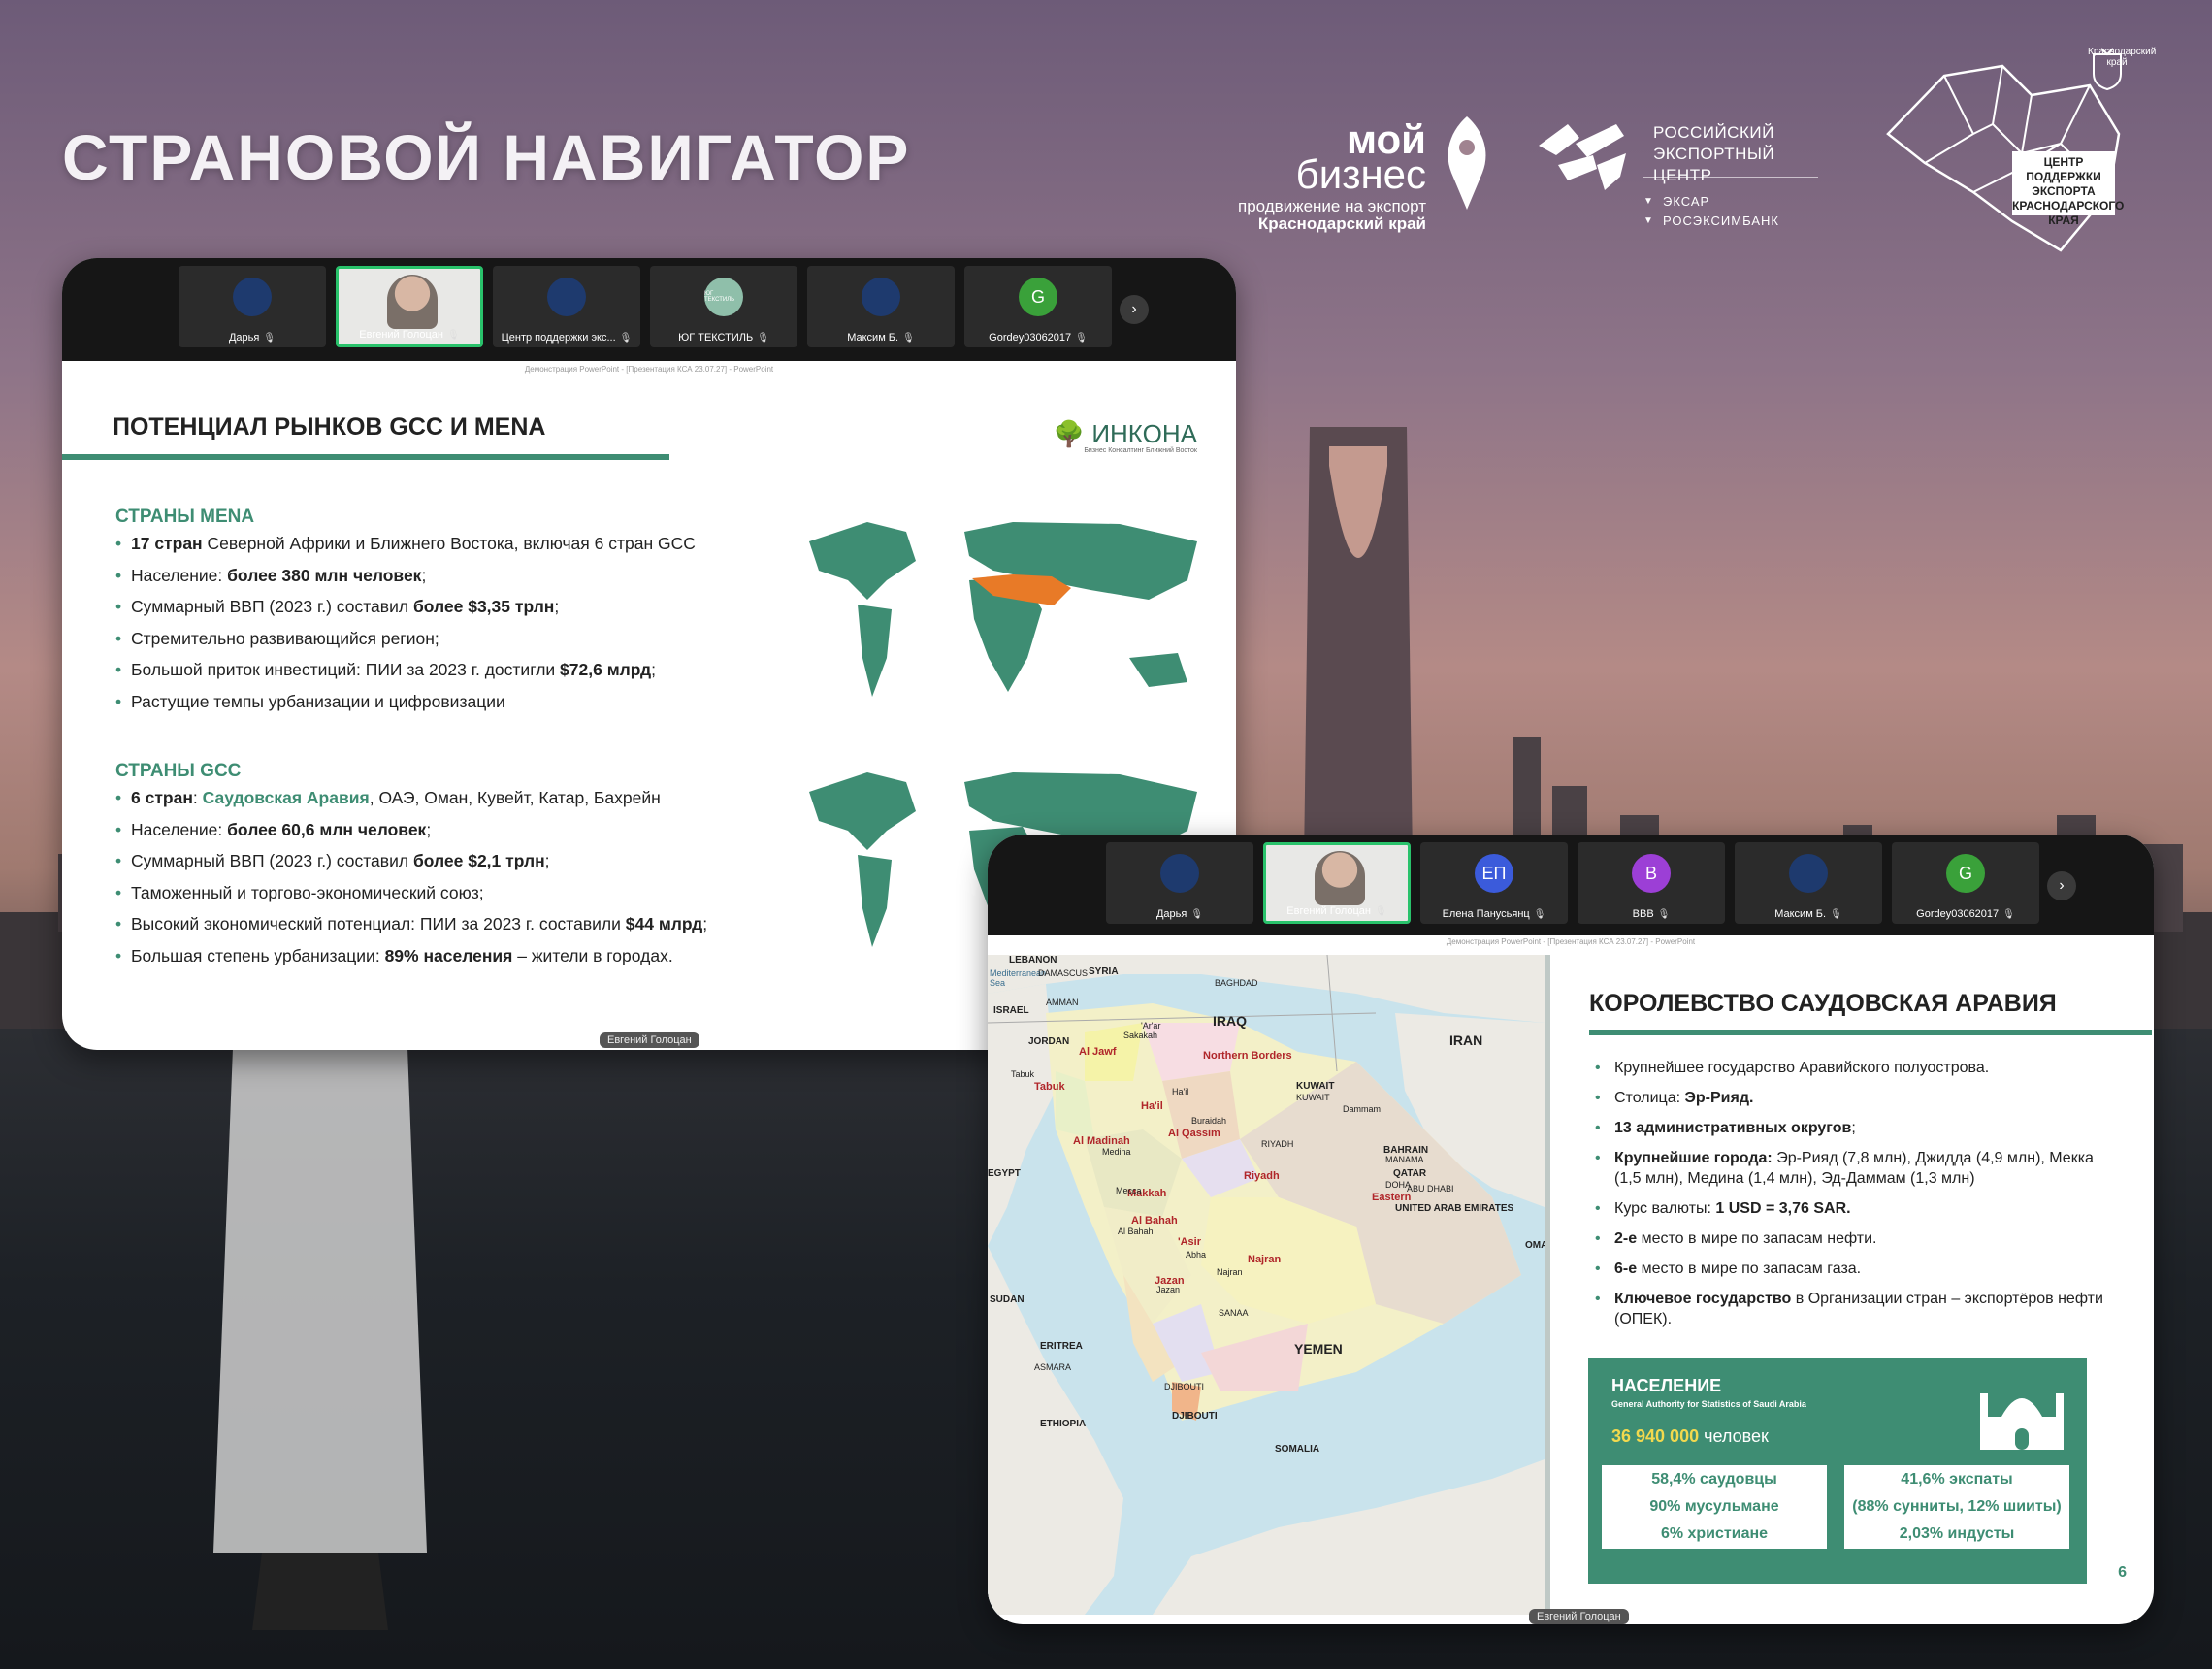 Image resolution: width=2212 pixels, height=1669 pixels. I want to click on map-country-label: SUDAN, so click(1008, 1300).